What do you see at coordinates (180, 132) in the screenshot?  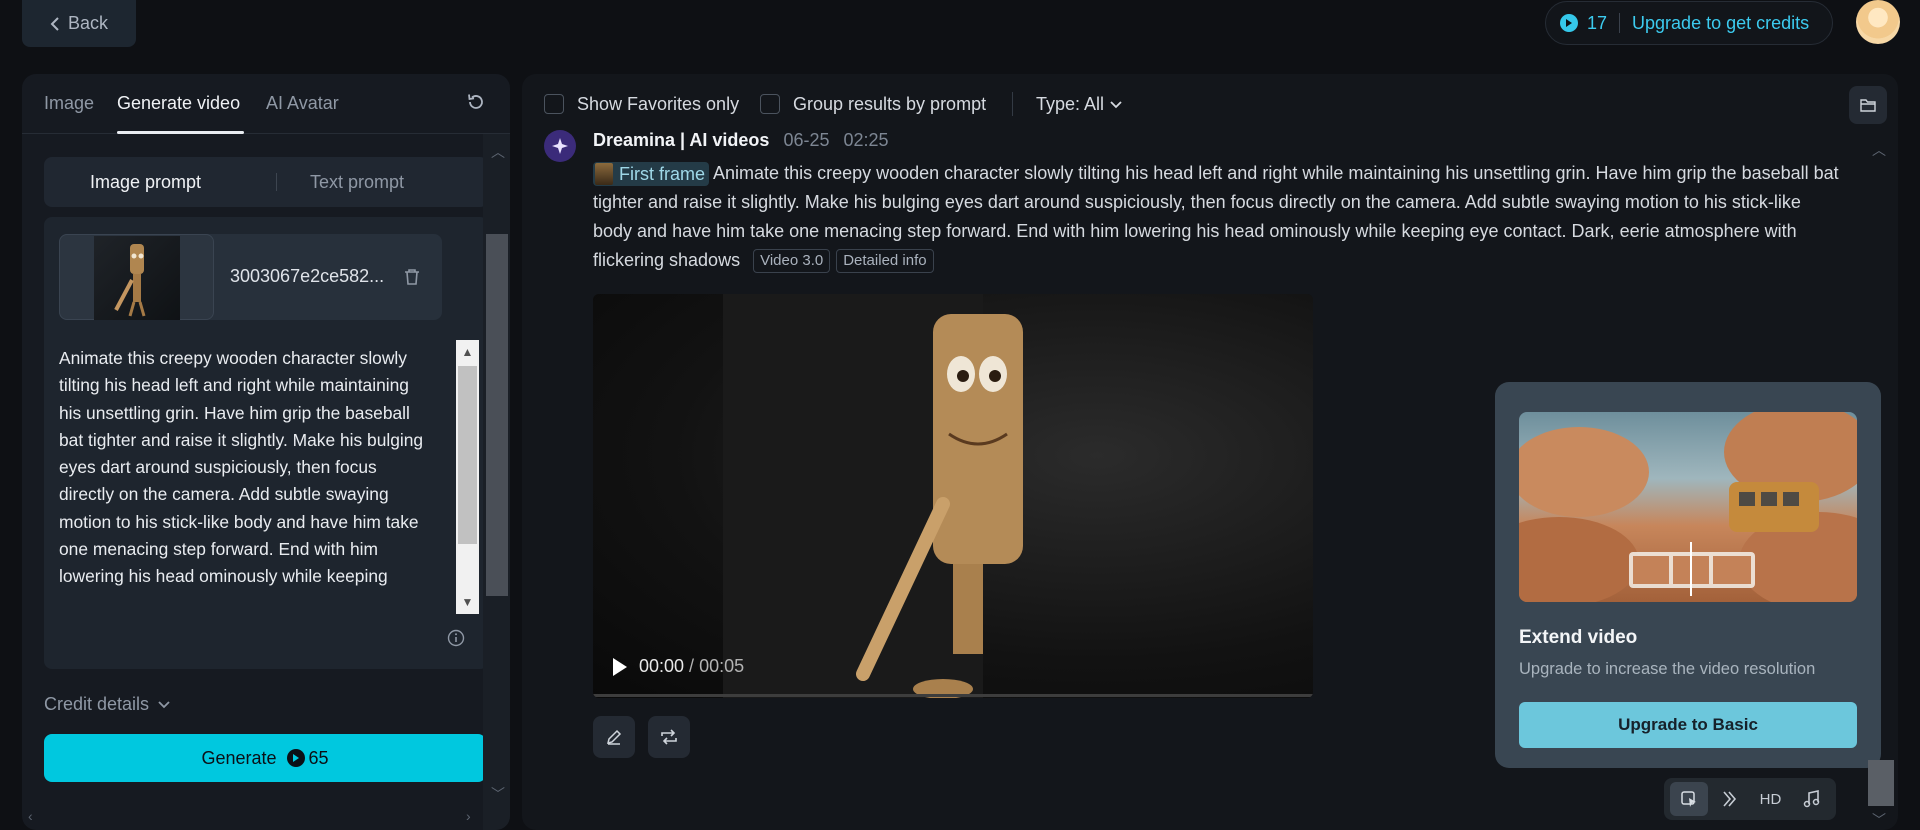 I see `active-tab-indicator` at bounding box center [180, 132].